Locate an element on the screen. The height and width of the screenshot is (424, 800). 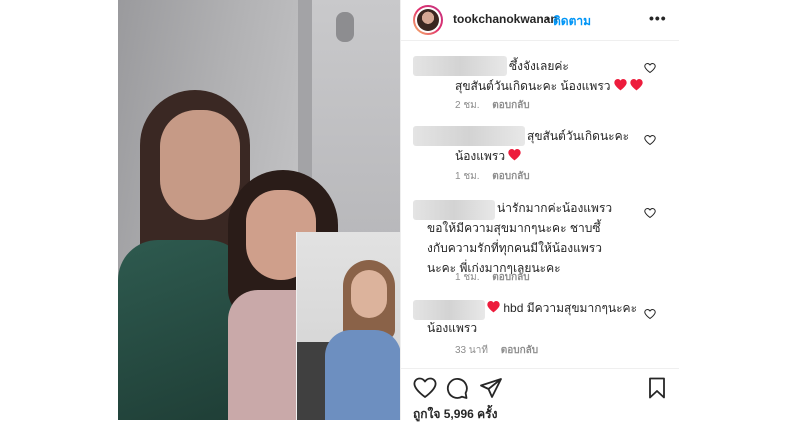
comment-line: น่ารักมากค่ะน้องแพรว is located at coordinates (555, 208).